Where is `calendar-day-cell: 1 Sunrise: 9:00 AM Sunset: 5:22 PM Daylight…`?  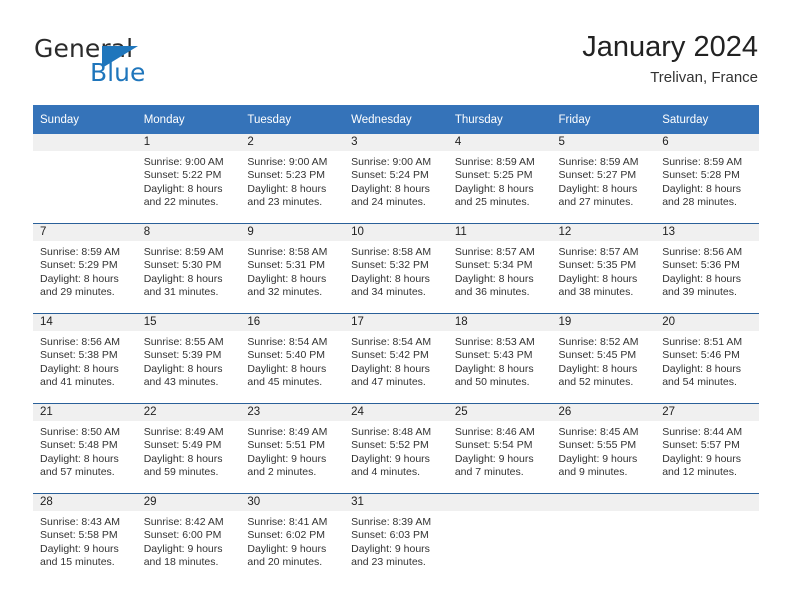
calendar-day-cell: 1 Sunrise: 9:00 AM Sunset: 5:22 PM Daylight… is located at coordinates (188, 179).